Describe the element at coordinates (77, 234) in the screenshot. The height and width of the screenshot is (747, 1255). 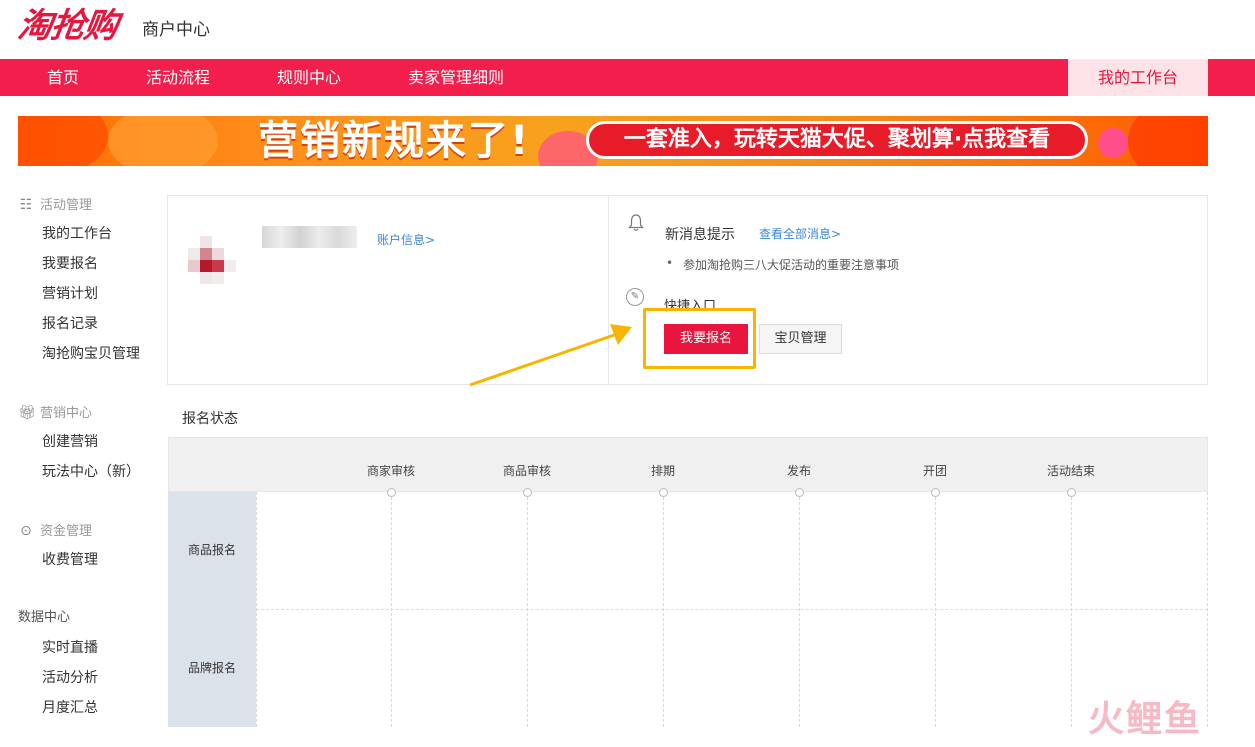
I see `sidebar-item-my-workspace: 我的工作台` at that location.